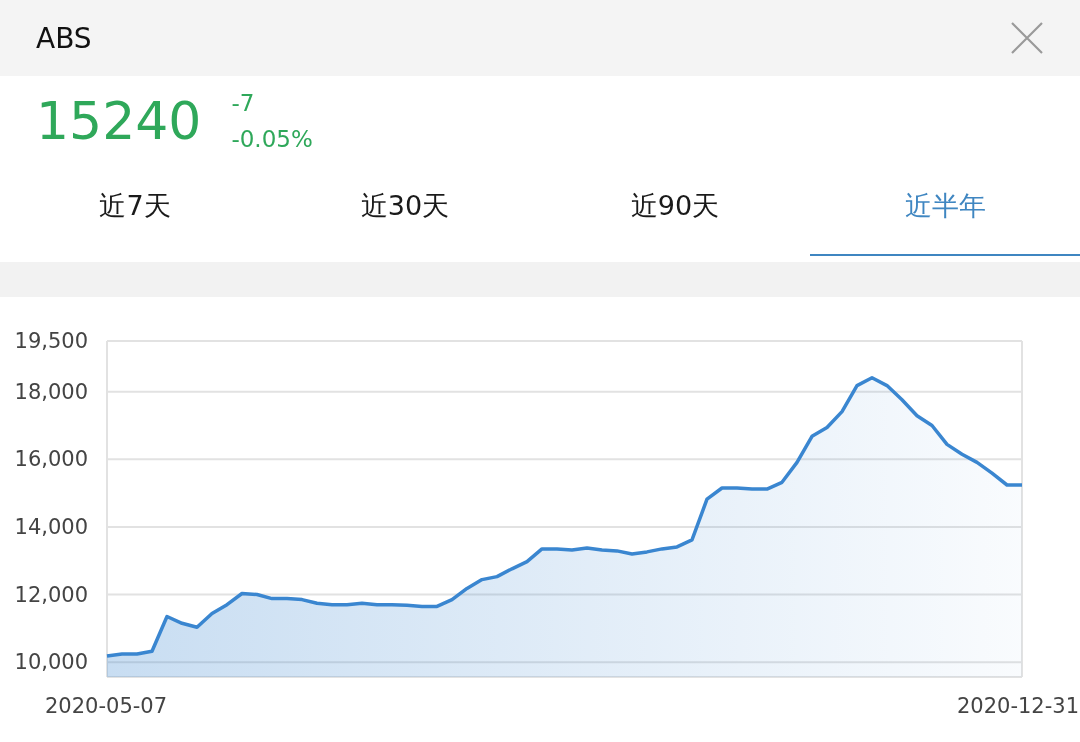 The width and height of the screenshot is (1080, 742). I want to click on price-change: -7, so click(243, 103).